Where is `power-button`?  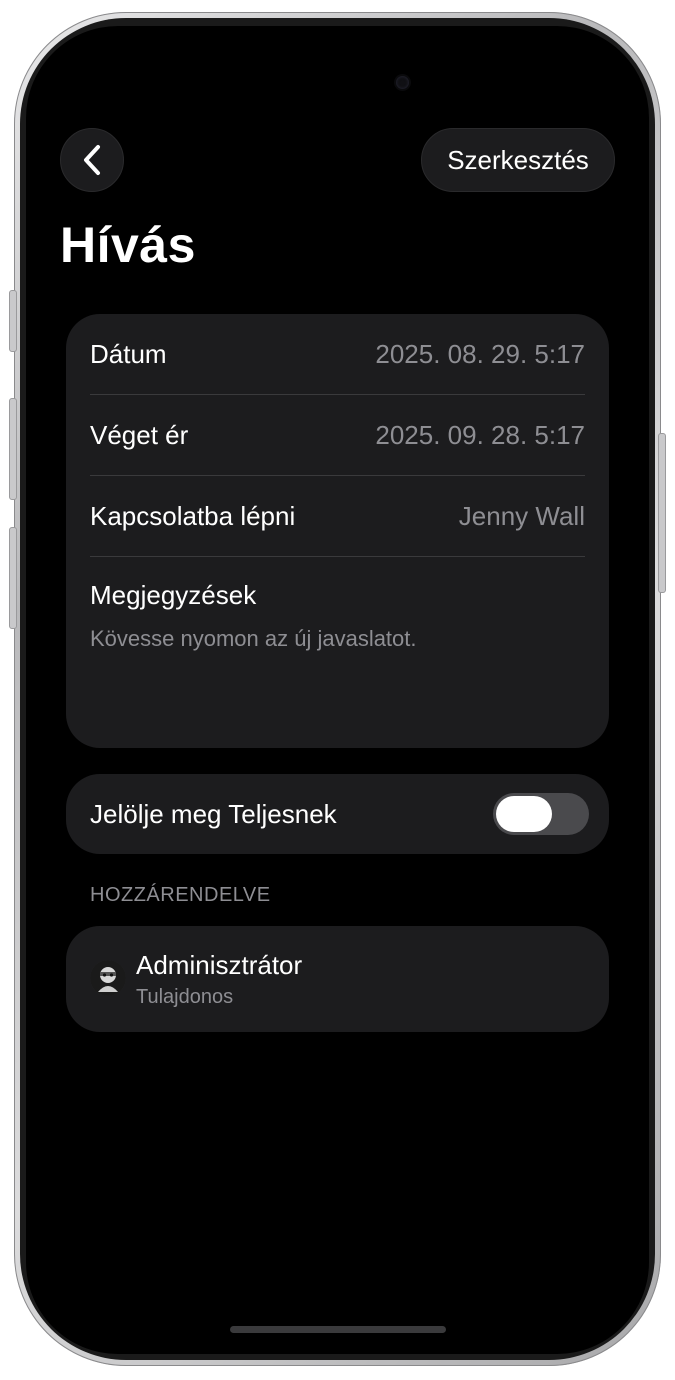 power-button is located at coordinates (662, 513).